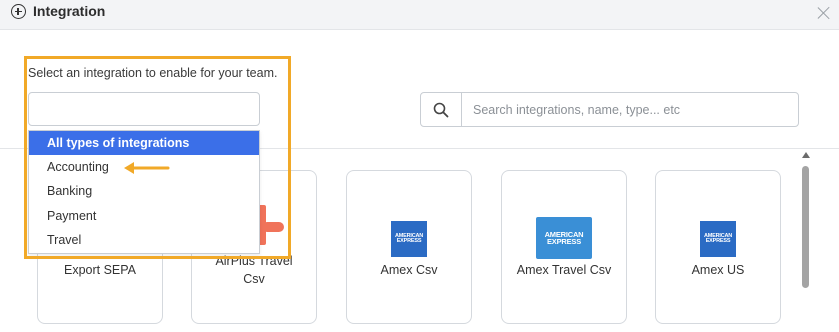 The image size is (839, 332). What do you see at coordinates (144, 109) in the screenshot?
I see `integration-type-select` at bounding box center [144, 109].